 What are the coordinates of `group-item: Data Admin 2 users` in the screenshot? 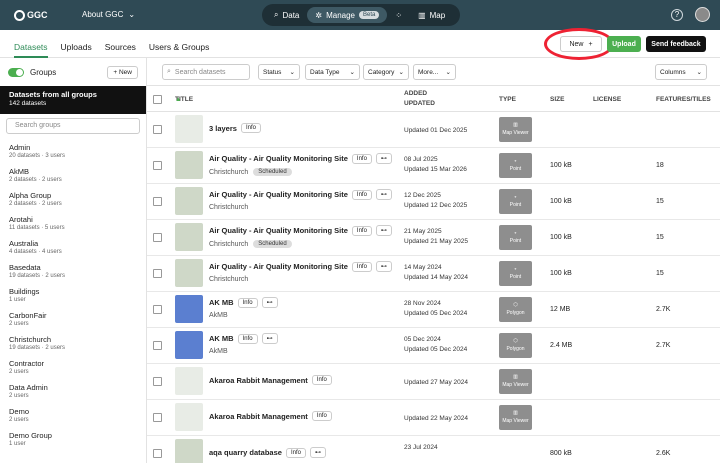 It's located at (73, 392).